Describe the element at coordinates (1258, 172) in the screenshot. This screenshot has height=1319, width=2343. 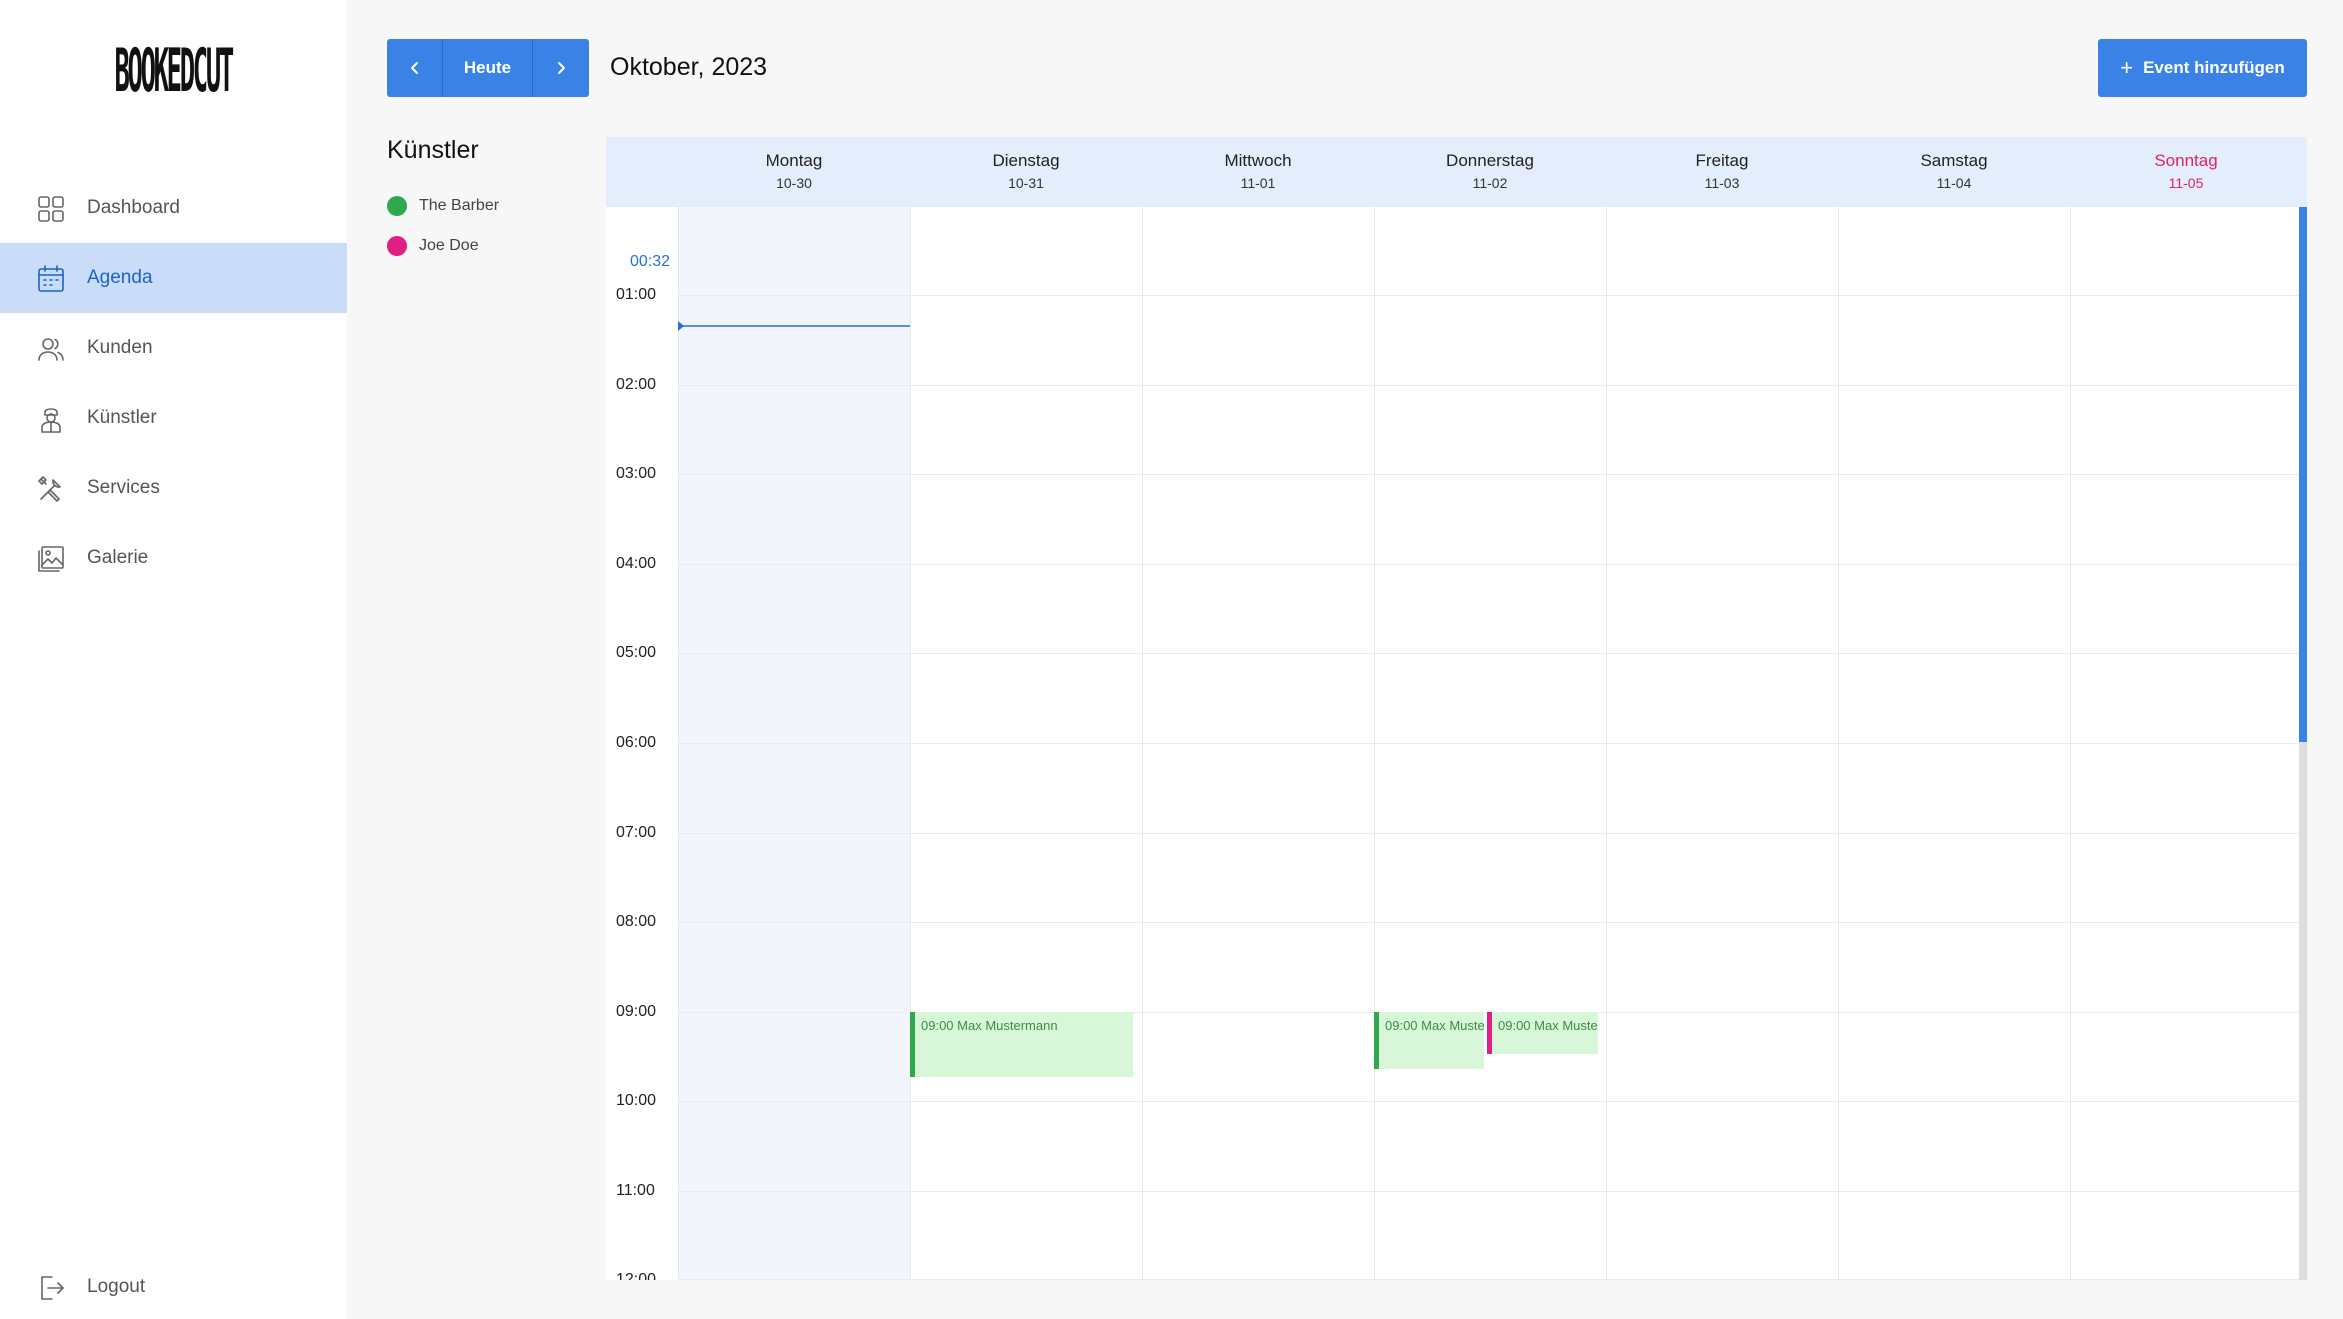
I see `day-header-mittwoch: Mittwoch 11-01` at that location.